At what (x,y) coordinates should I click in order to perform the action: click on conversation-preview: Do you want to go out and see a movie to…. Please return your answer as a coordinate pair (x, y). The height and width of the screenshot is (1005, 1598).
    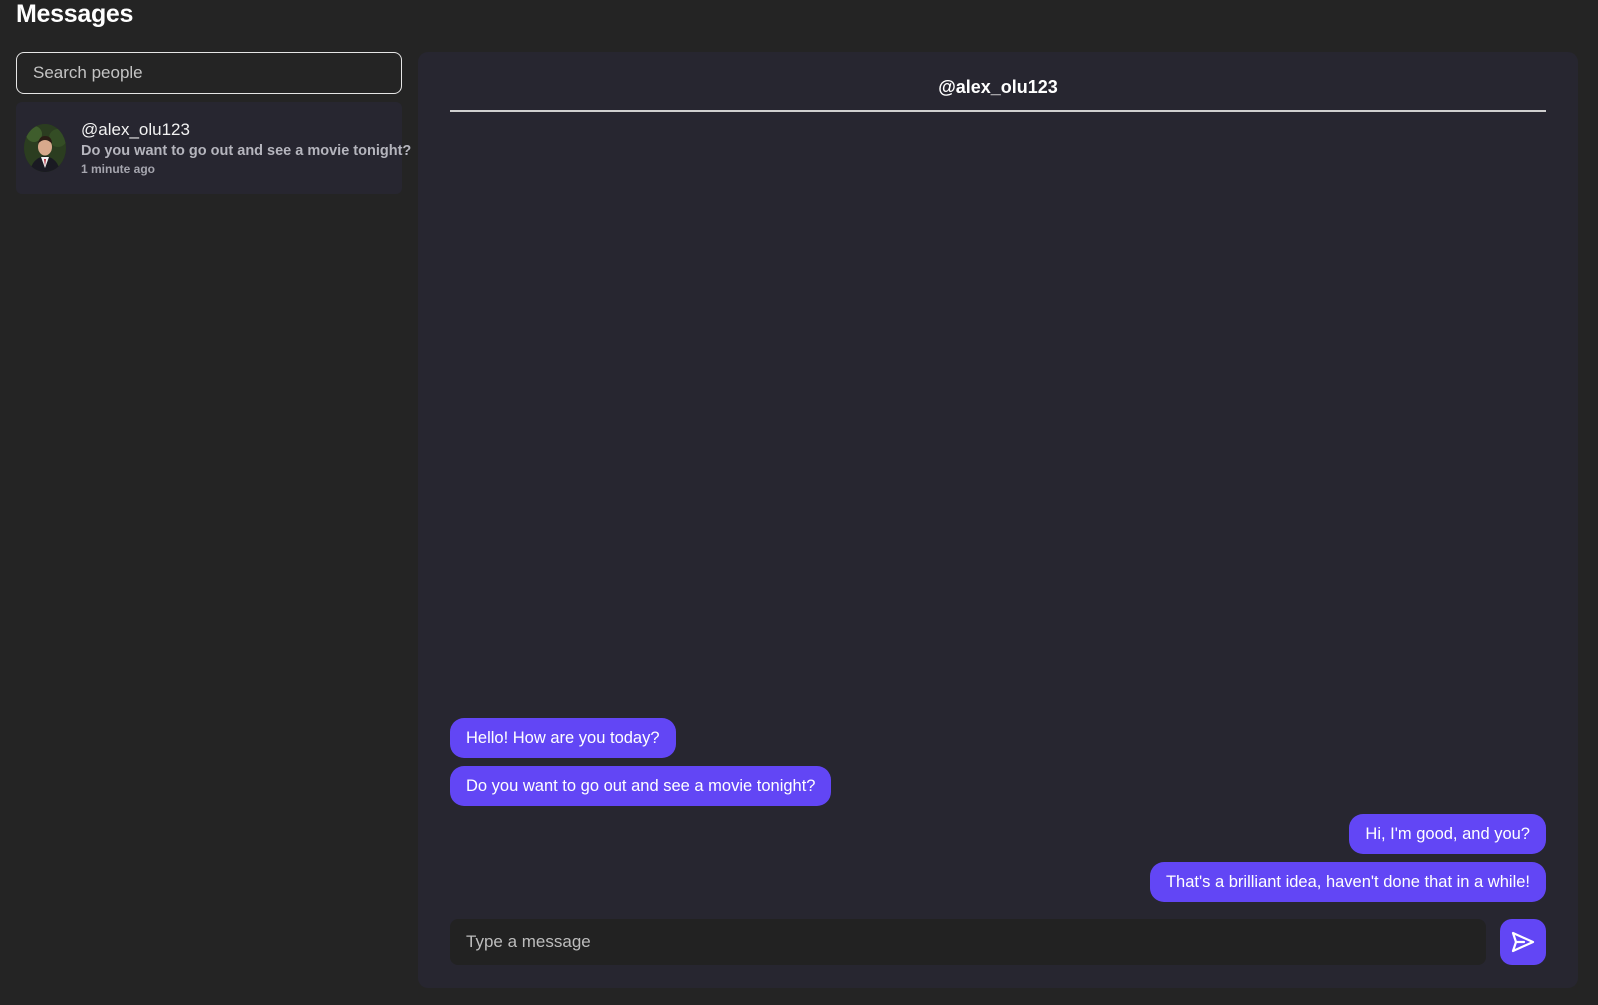
    Looking at the image, I should click on (246, 151).